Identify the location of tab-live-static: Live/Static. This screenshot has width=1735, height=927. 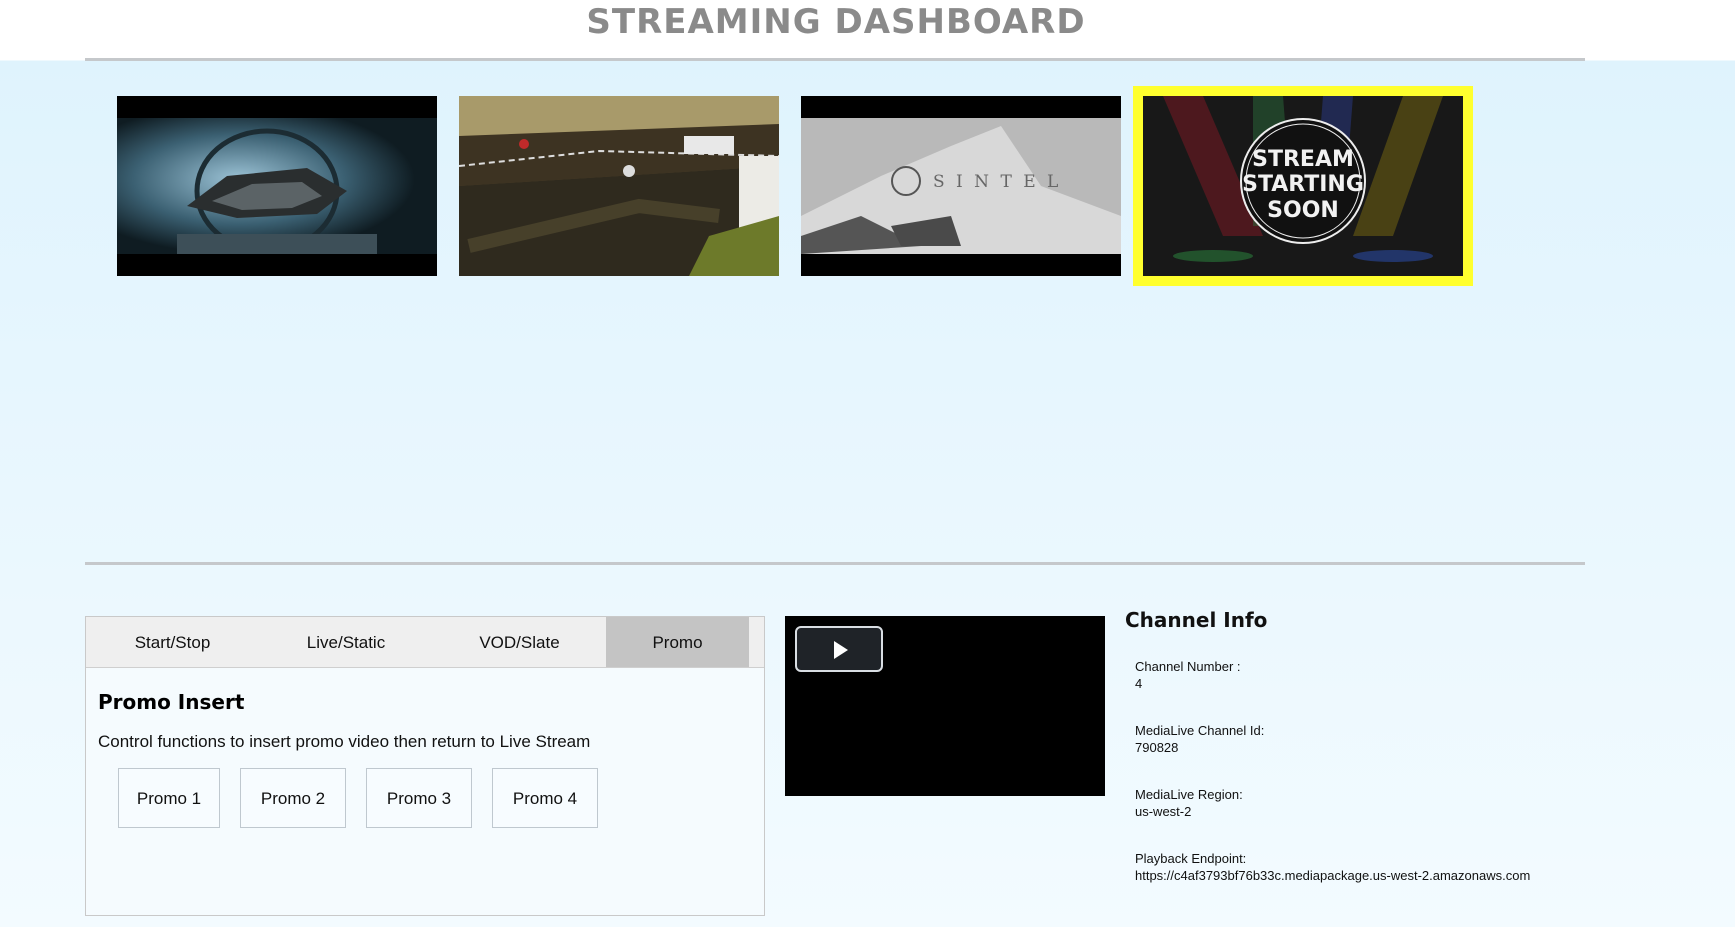
(346, 642).